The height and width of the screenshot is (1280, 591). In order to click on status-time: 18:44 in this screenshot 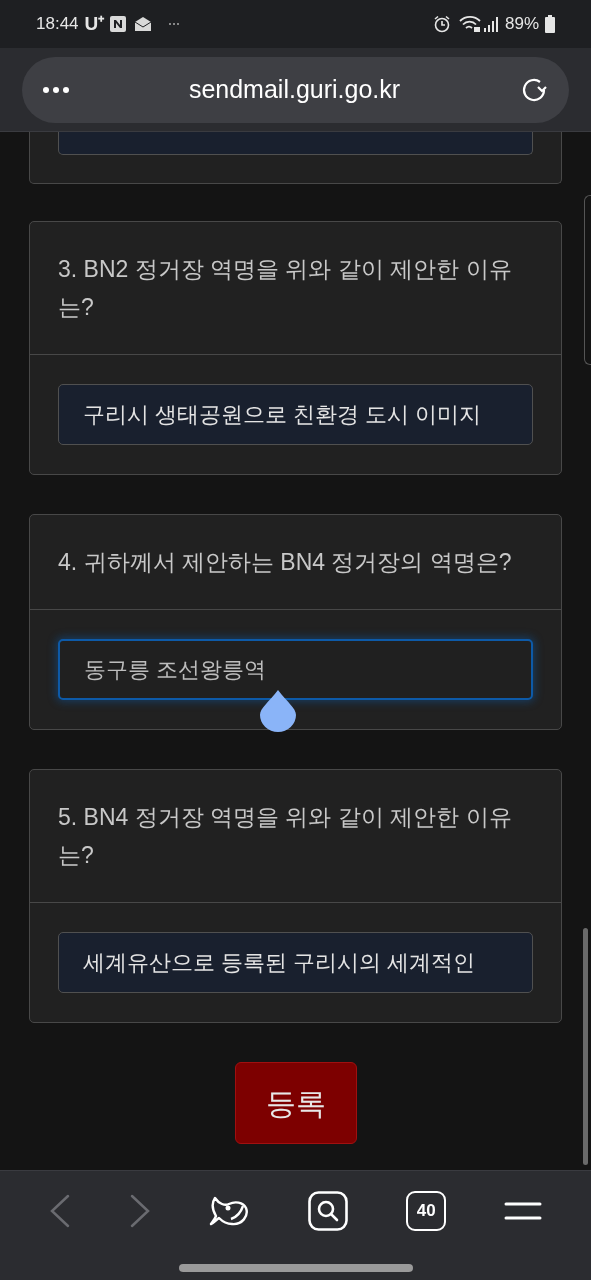, I will do `click(57, 24)`.